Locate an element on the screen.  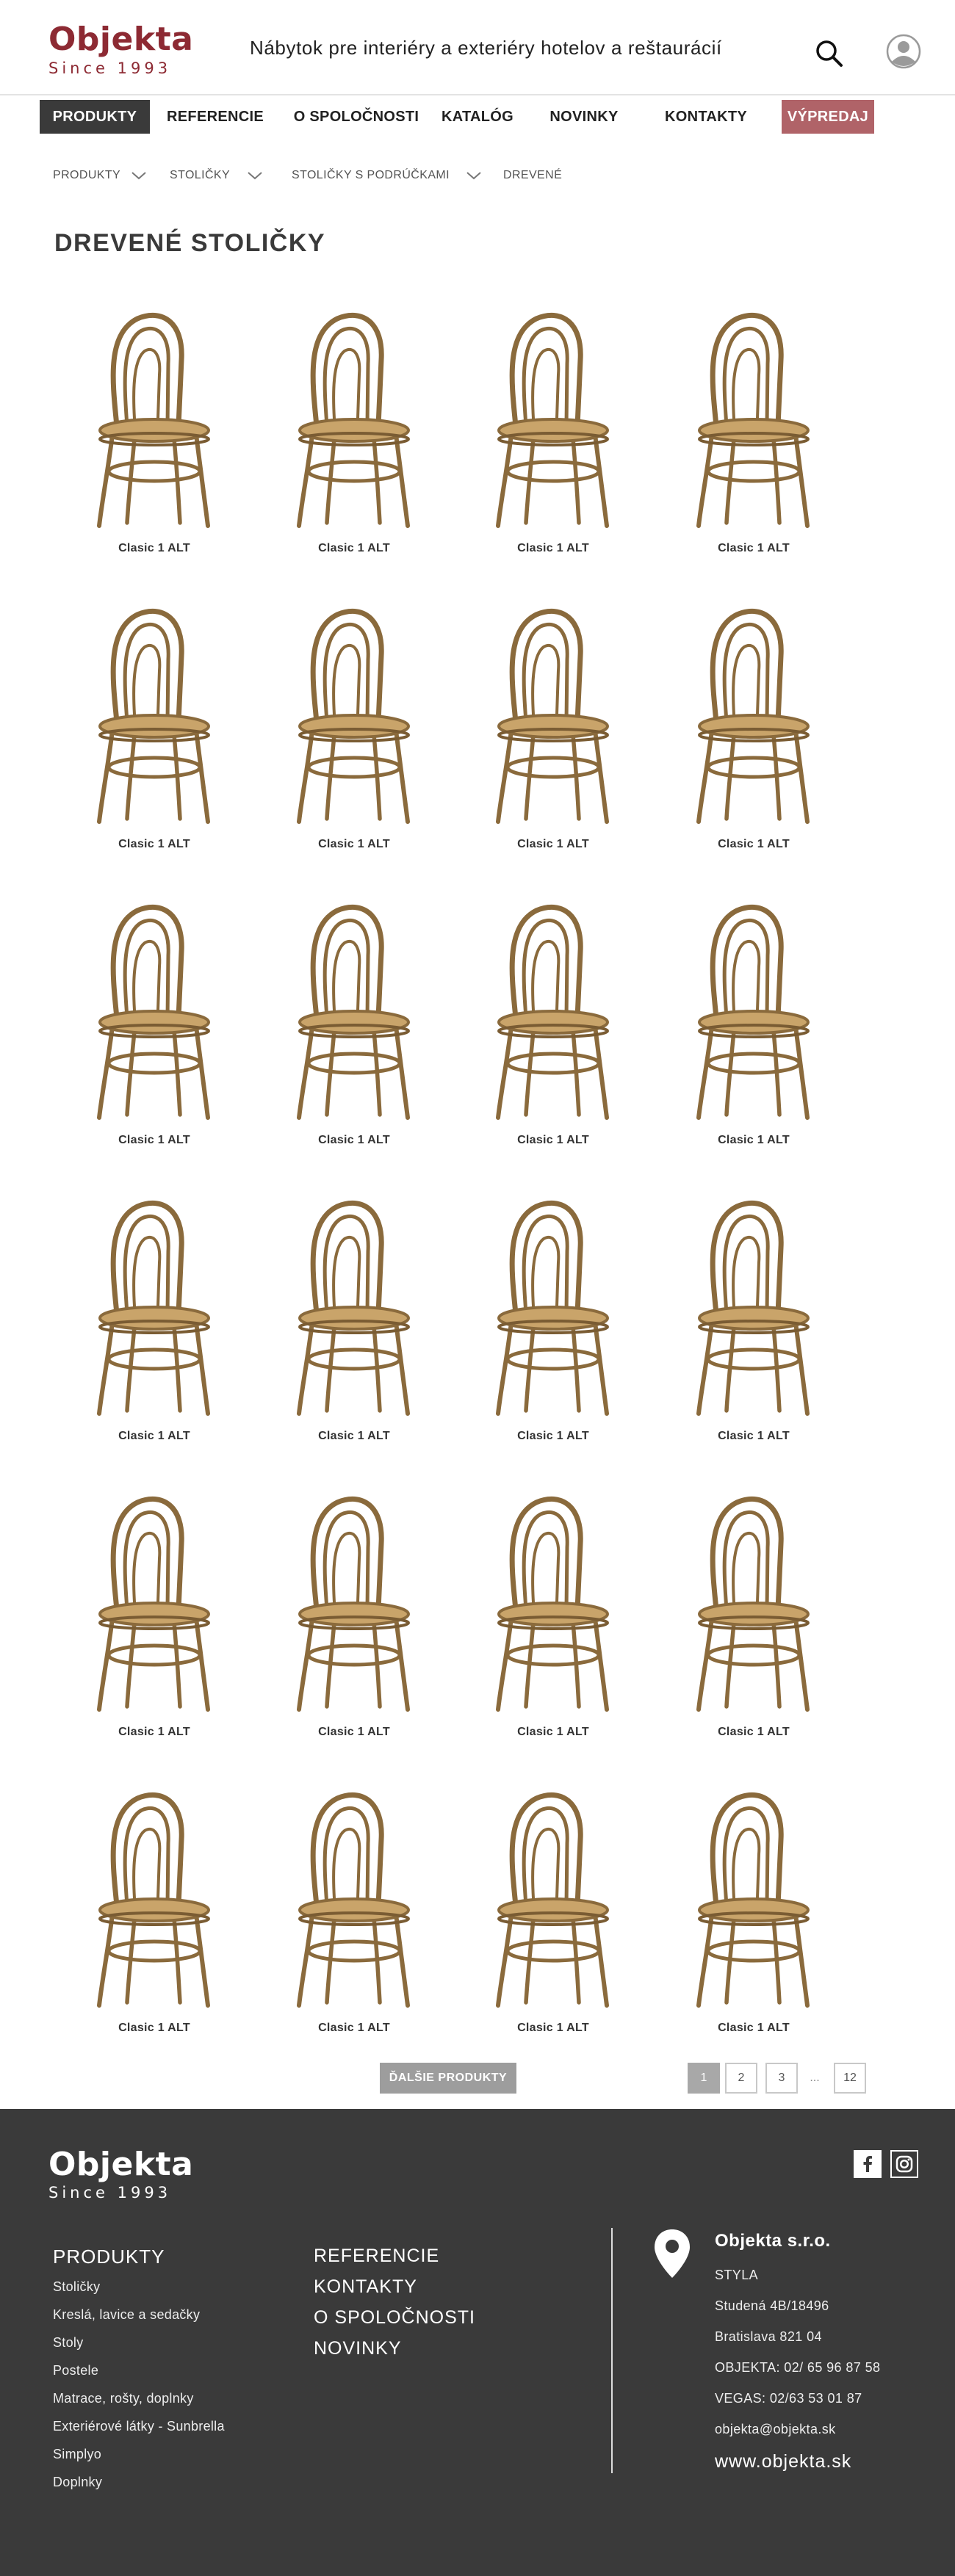
search-button is located at coordinates (829, 54).